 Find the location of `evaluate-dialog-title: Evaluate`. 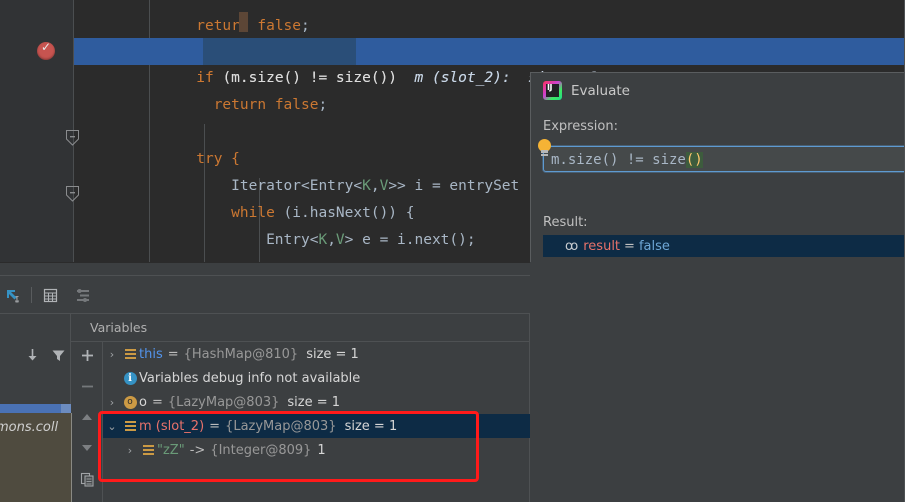

evaluate-dialog-title: Evaluate is located at coordinates (600, 90).